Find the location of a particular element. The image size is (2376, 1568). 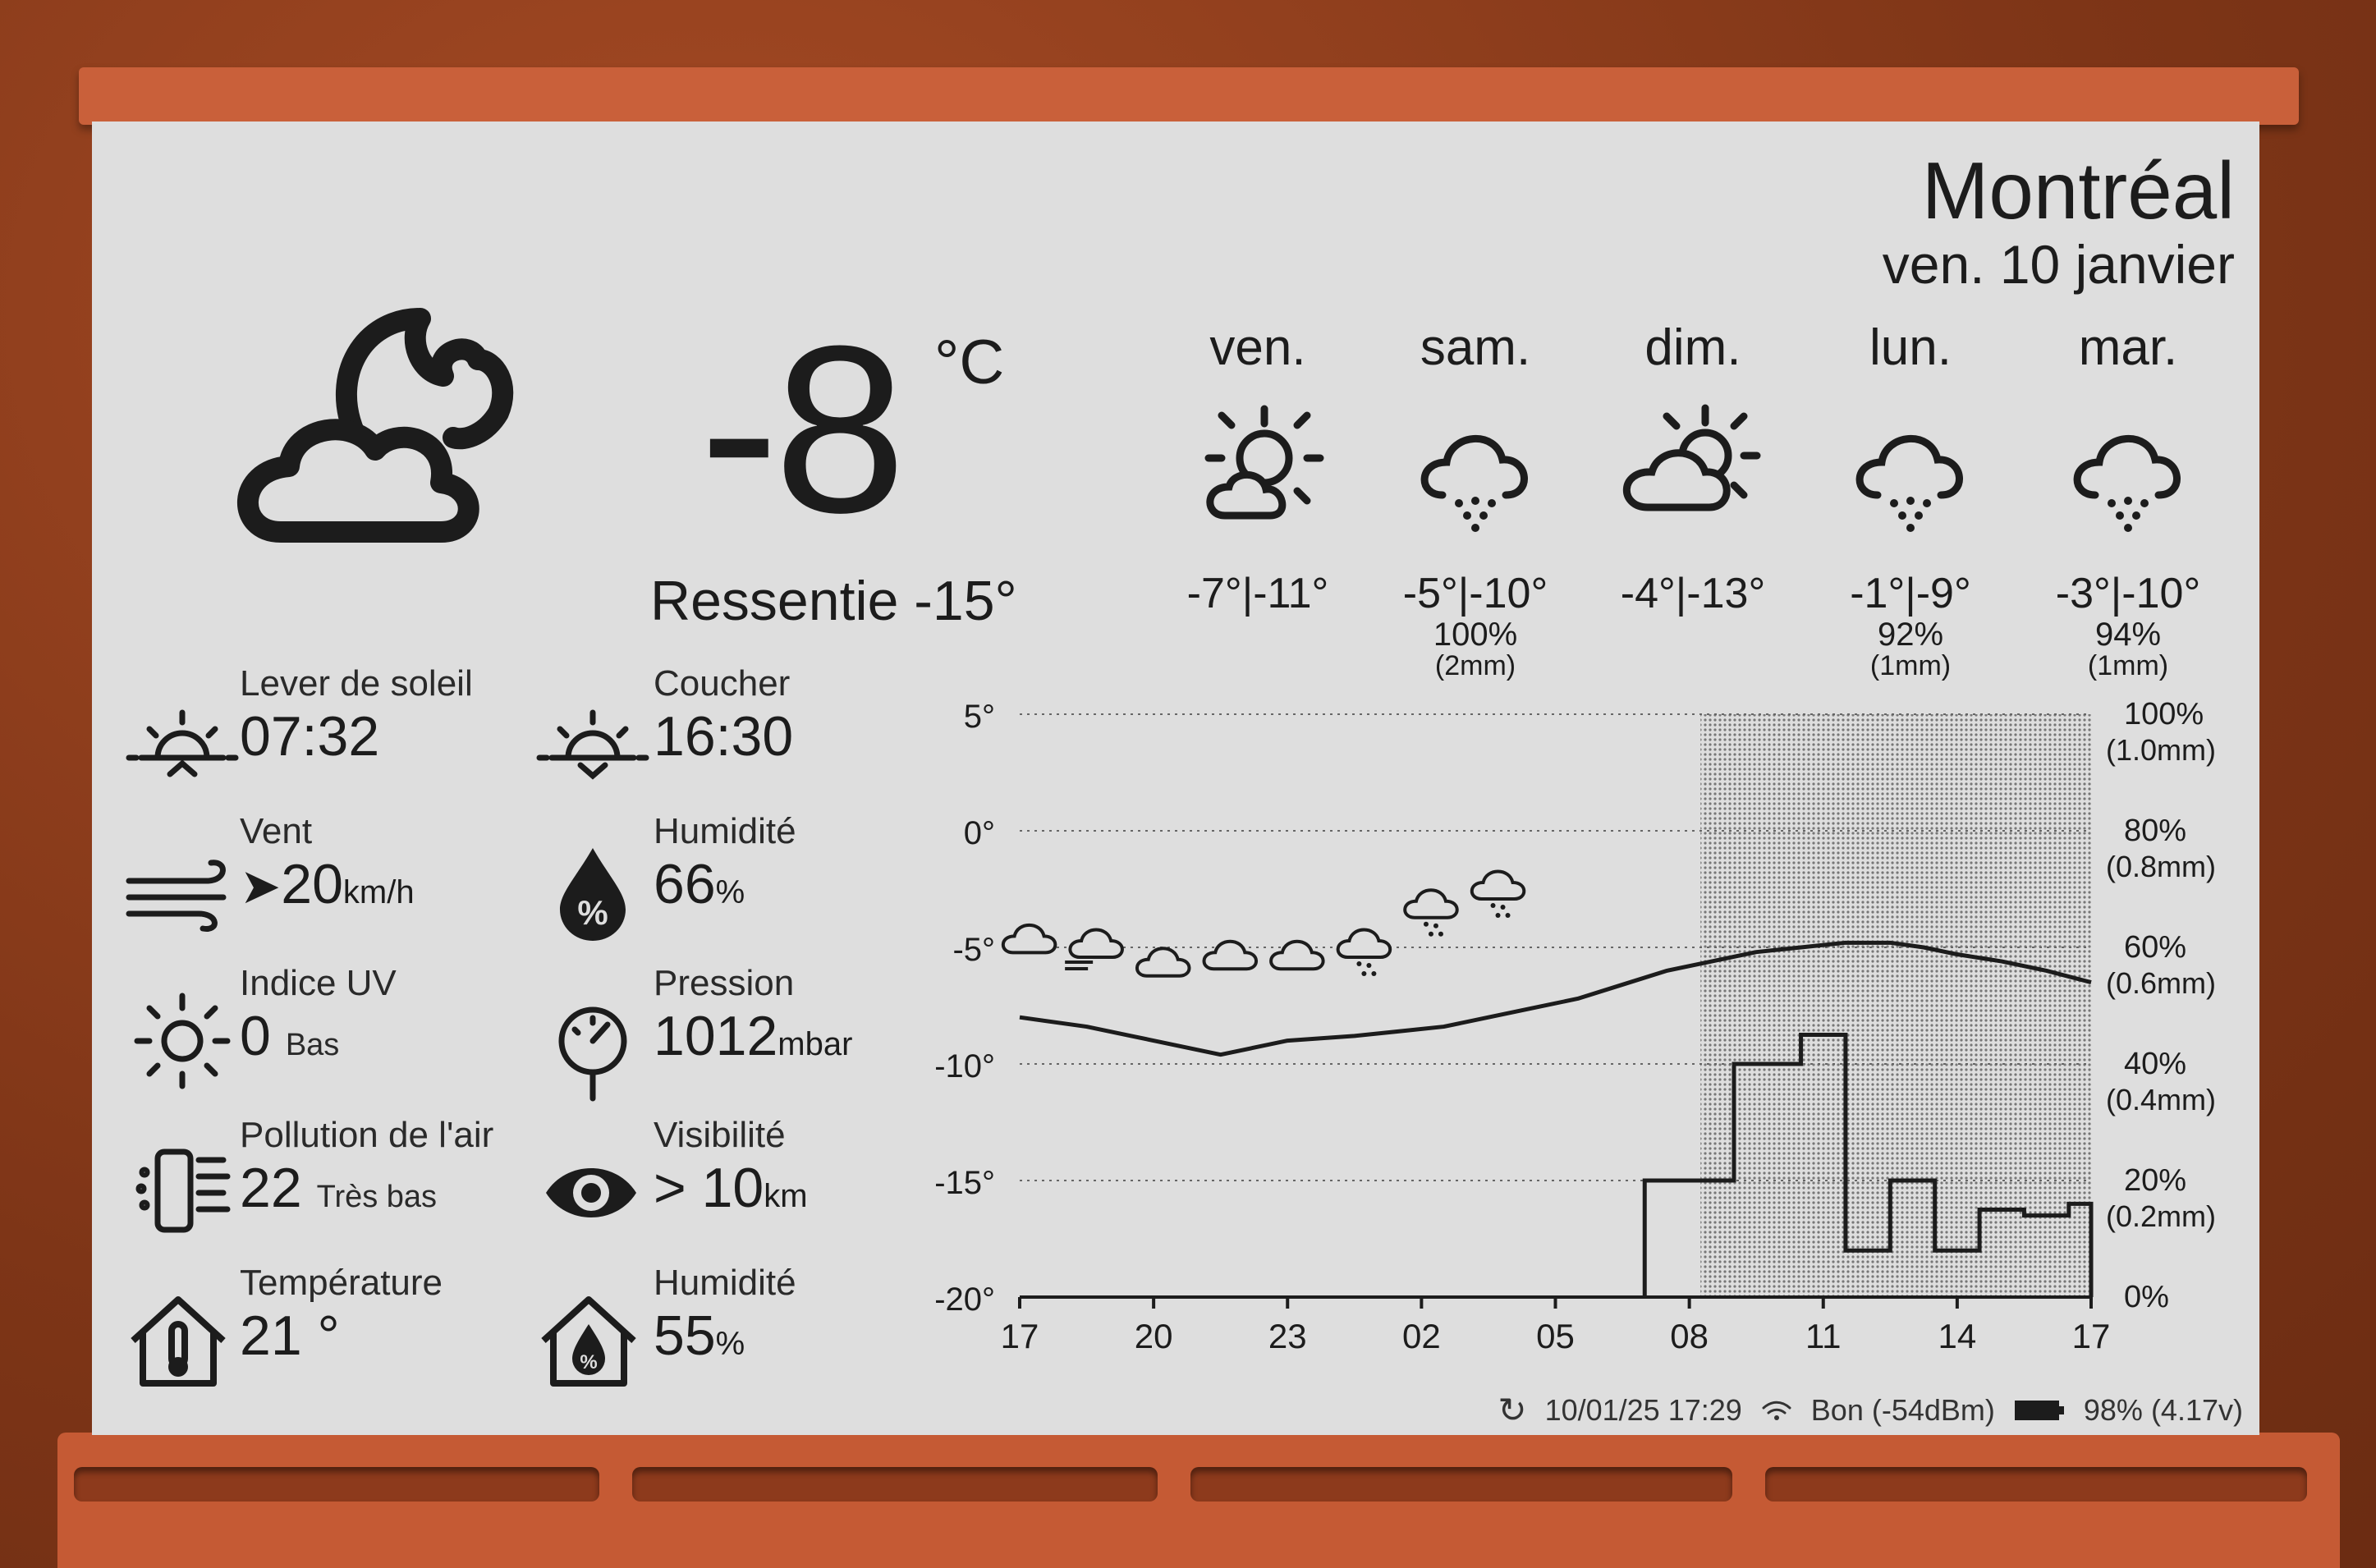

y2-tick-pct: 80% is located at coordinates (2155, 831).